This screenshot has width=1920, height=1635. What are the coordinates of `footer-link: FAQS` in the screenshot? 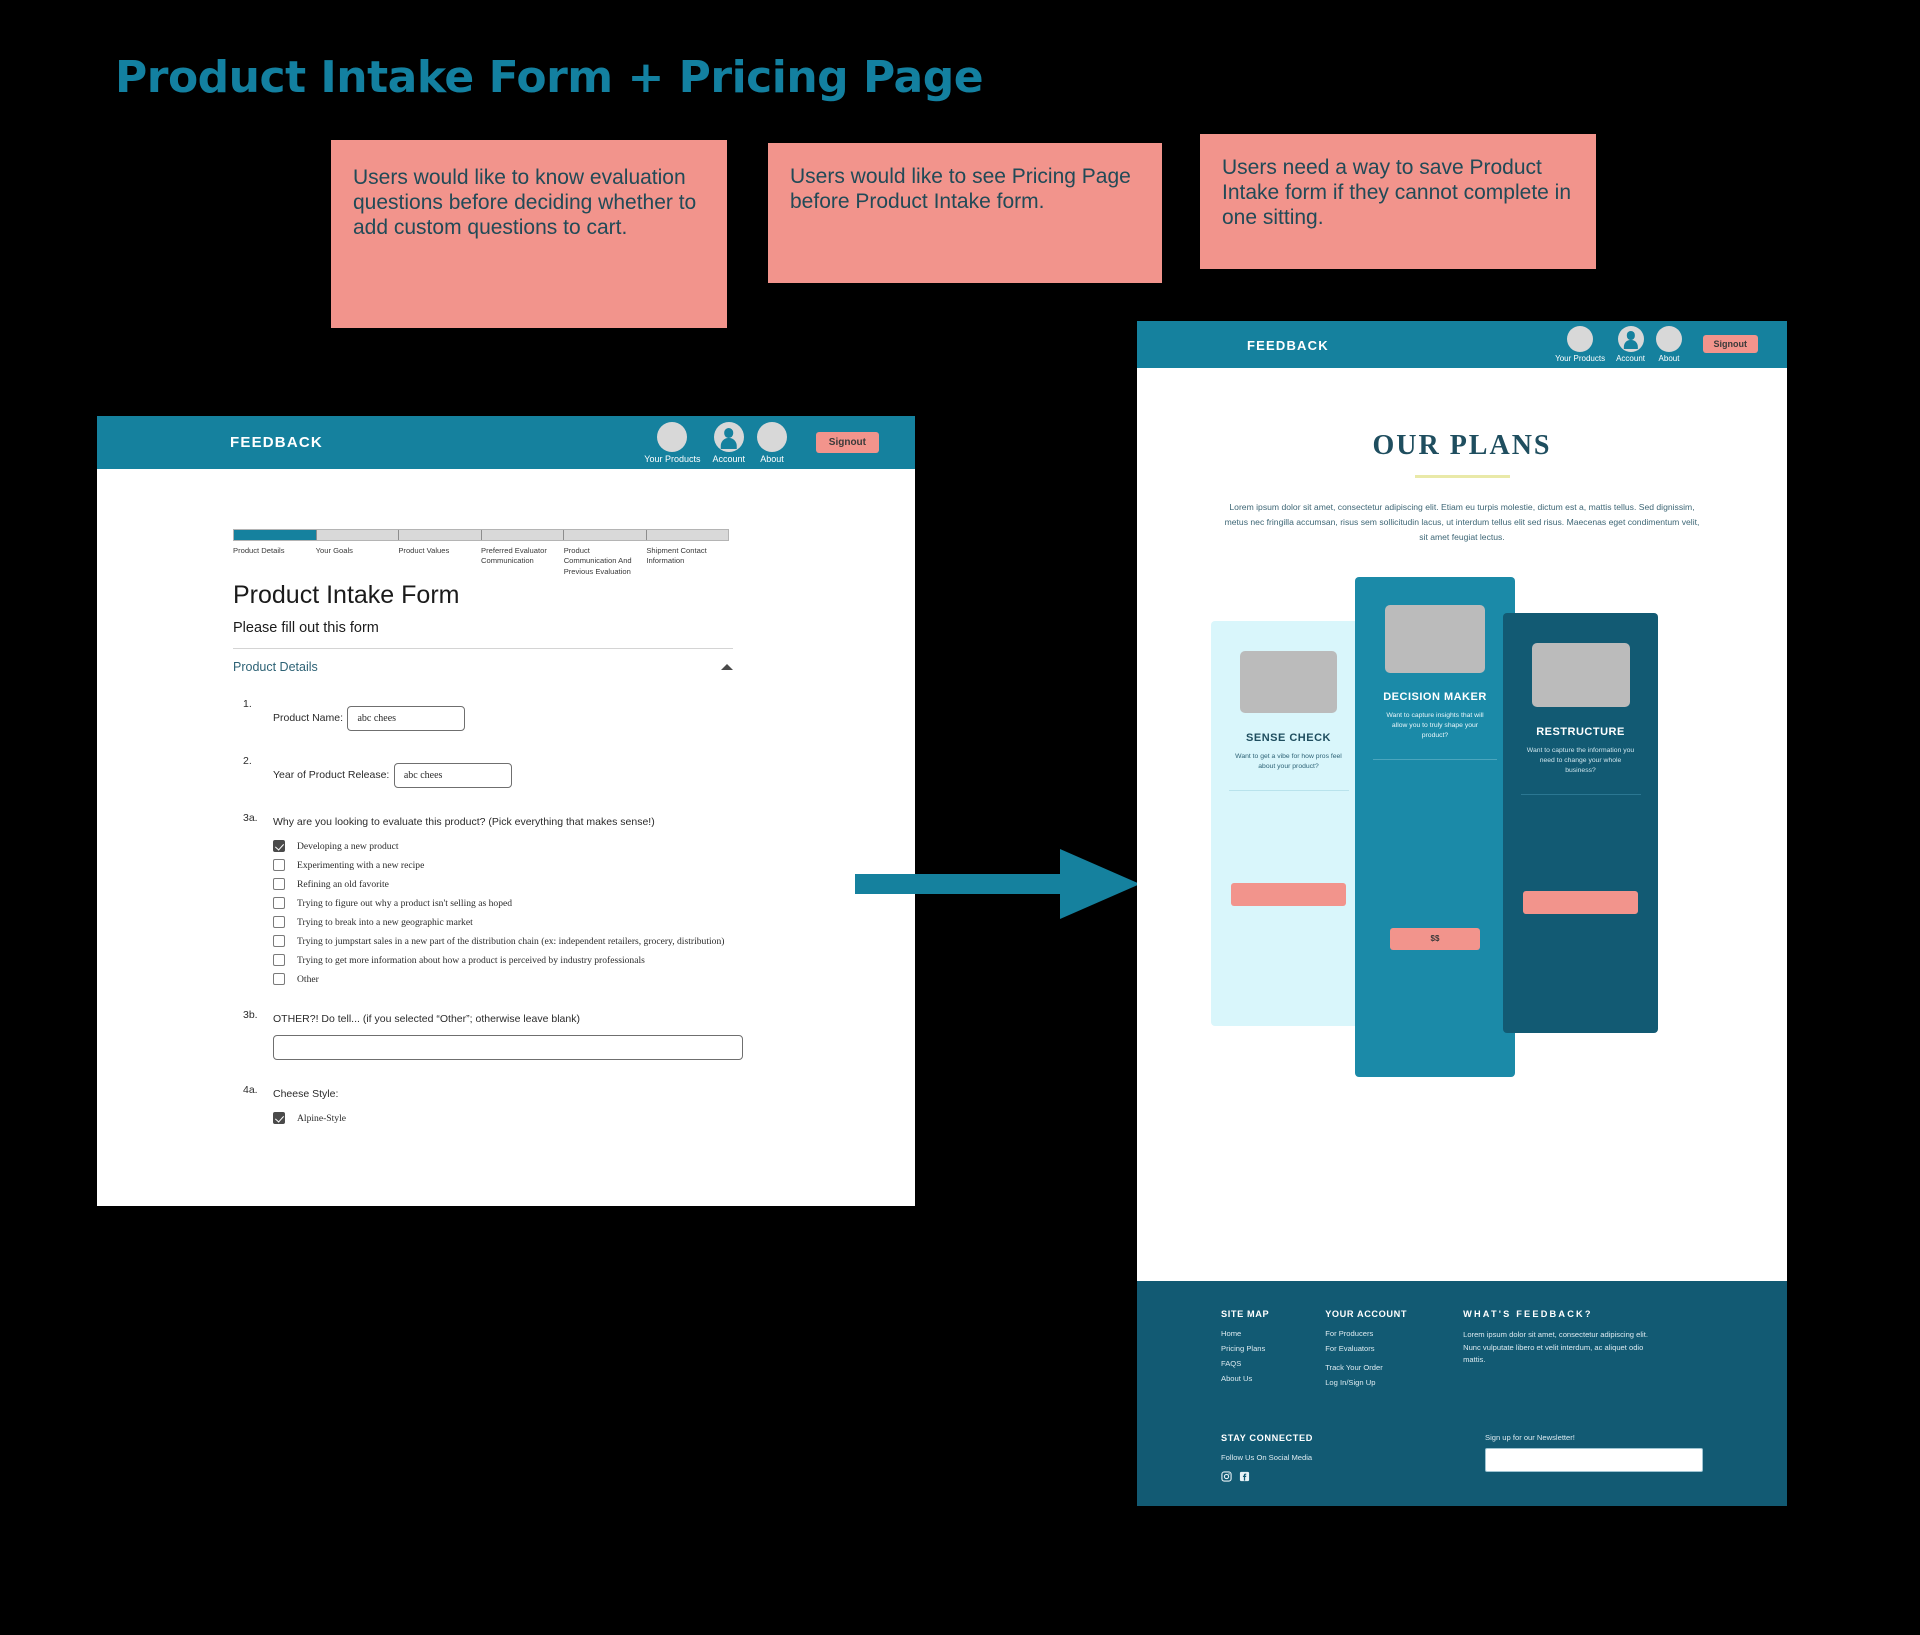 It's located at (1245, 1363).